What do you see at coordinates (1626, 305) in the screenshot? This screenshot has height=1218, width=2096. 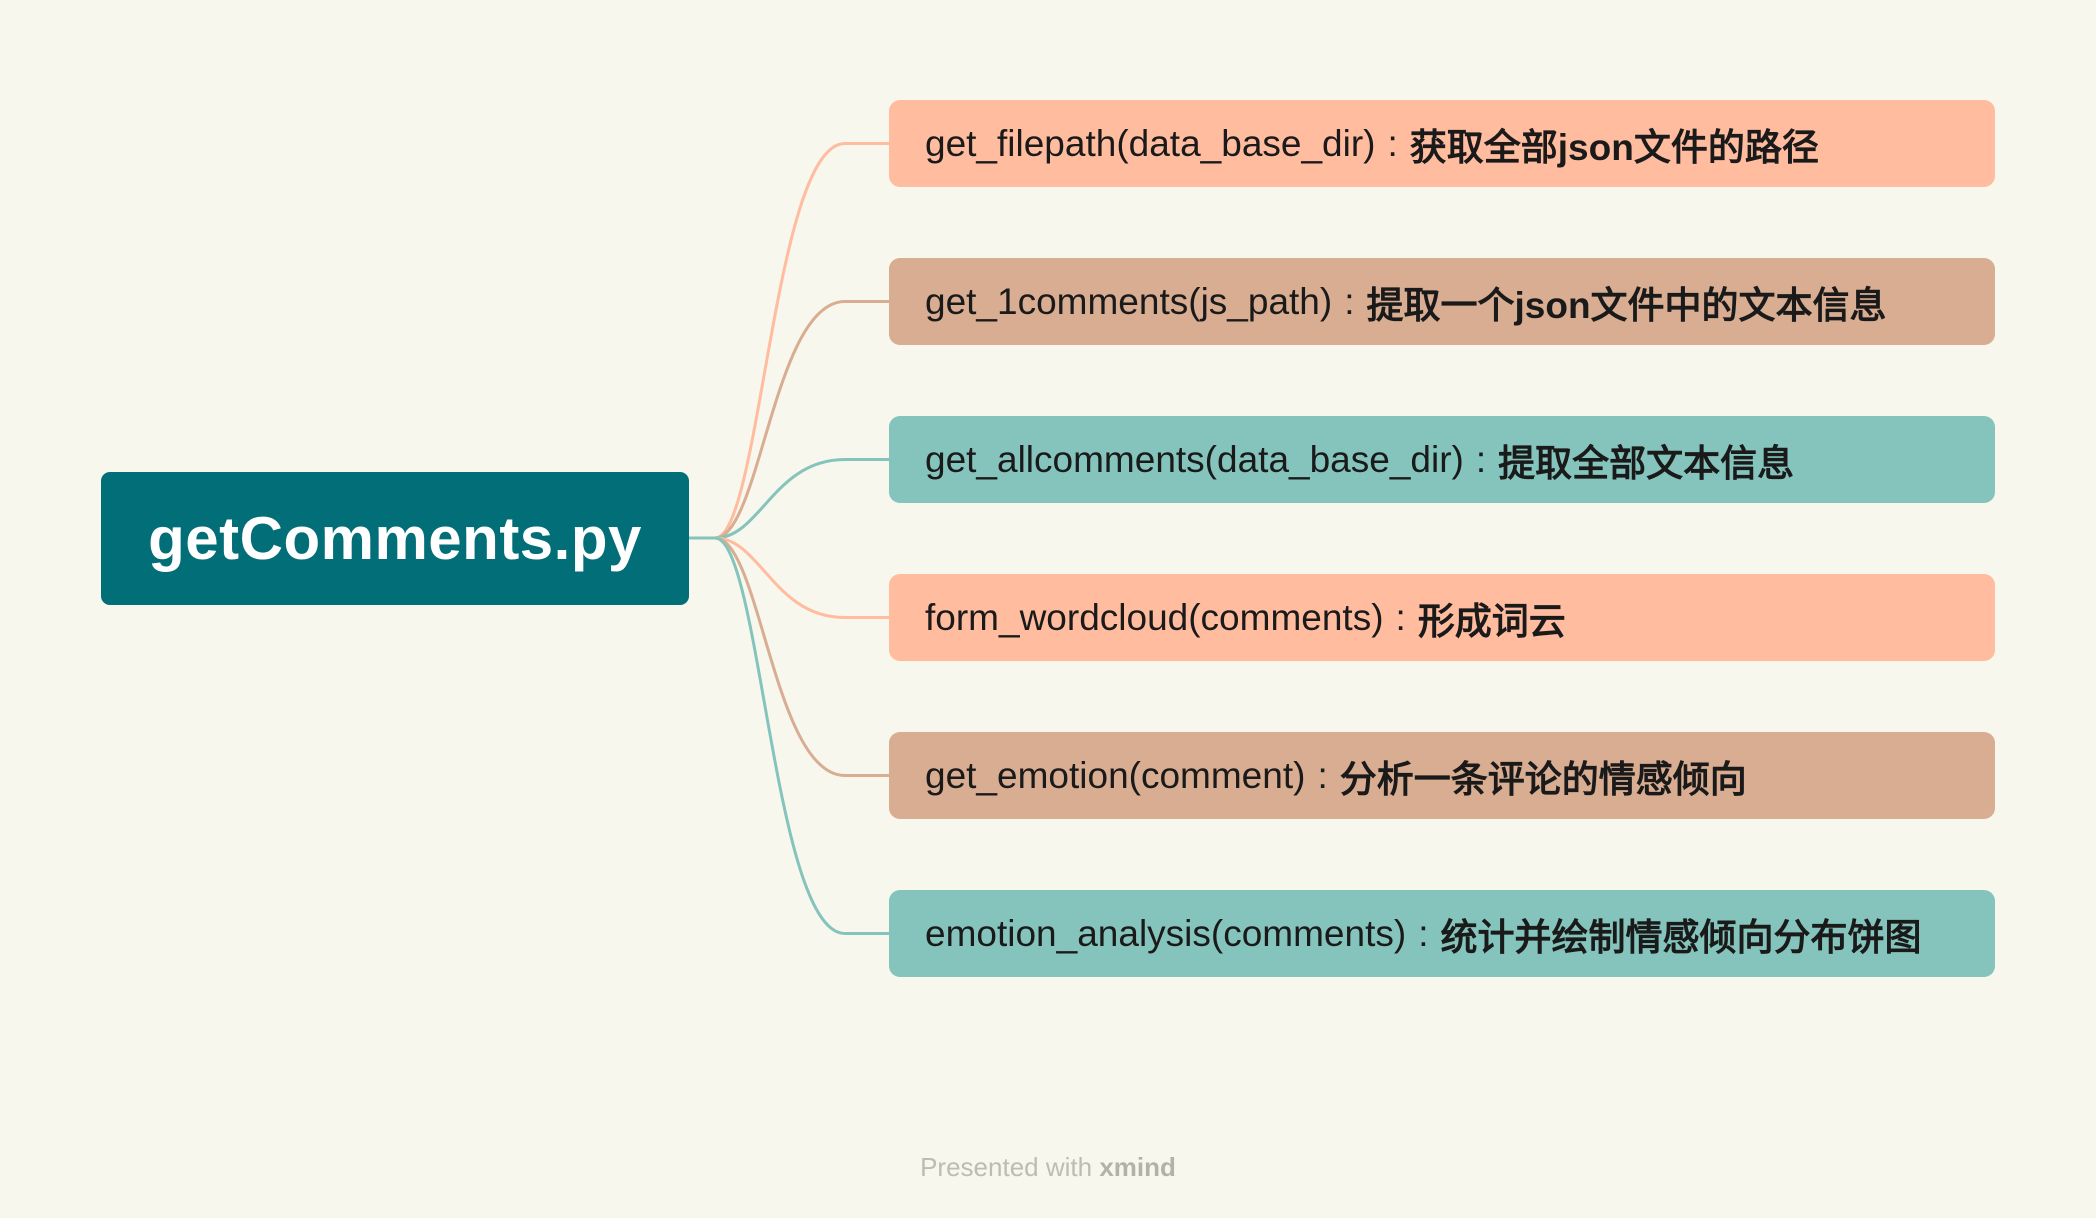 I see `branch-description: 提取一个json文件中的文本信息` at bounding box center [1626, 305].